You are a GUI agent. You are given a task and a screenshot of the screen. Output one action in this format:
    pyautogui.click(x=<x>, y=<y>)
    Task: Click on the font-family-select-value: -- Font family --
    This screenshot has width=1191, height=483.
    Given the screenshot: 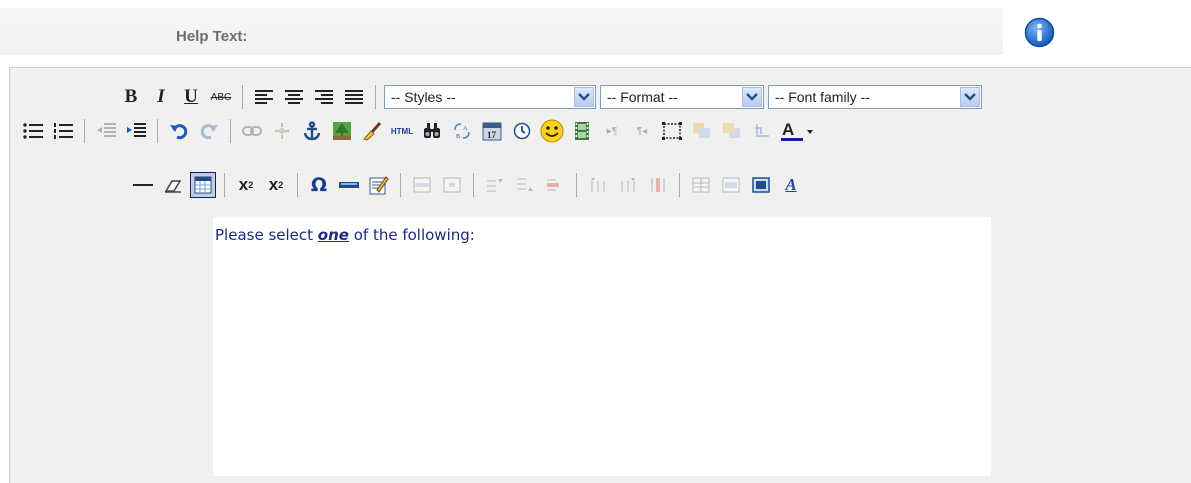 What is the action you would take?
    pyautogui.click(x=822, y=97)
    